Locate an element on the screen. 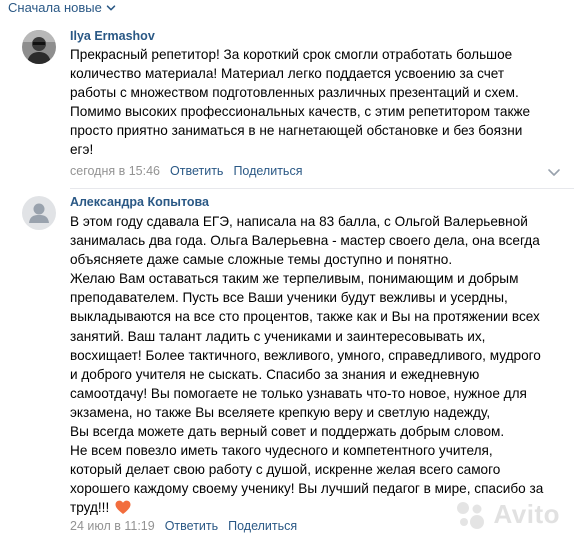  comment-footer: 24 июл в 11:19 Ответить Поделиться is located at coordinates (183, 526).